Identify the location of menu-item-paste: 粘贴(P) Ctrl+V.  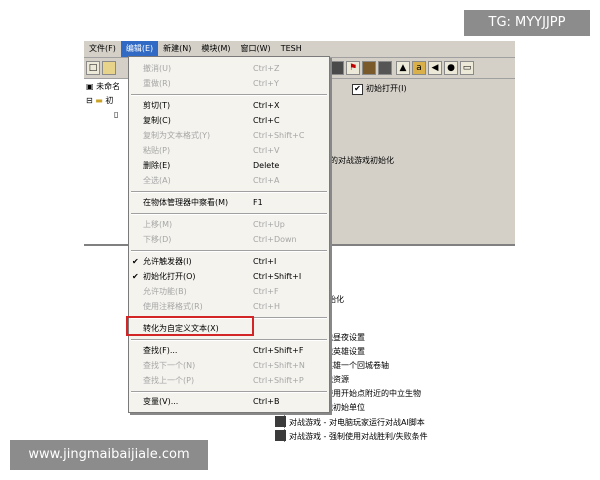
(229, 150).